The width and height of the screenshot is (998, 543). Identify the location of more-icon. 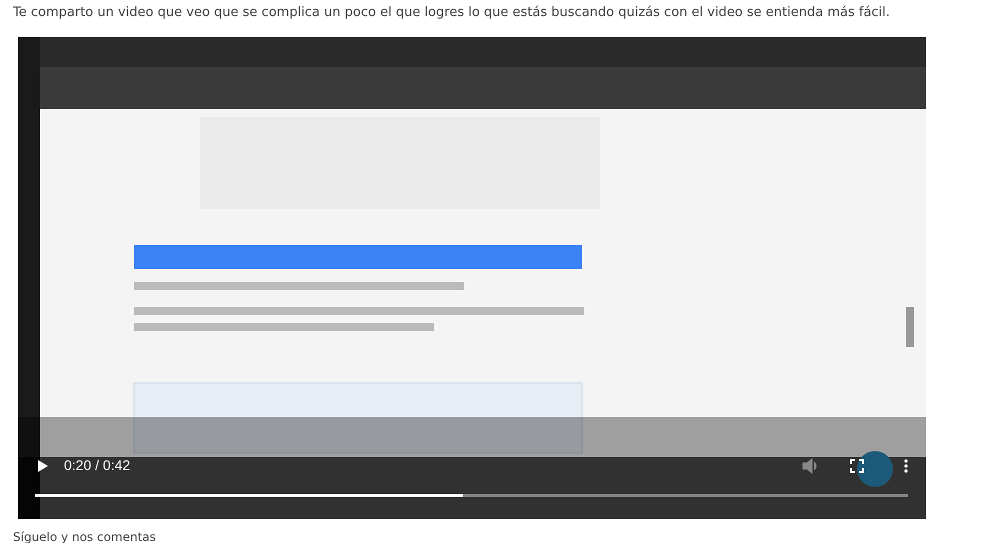
(906, 465).